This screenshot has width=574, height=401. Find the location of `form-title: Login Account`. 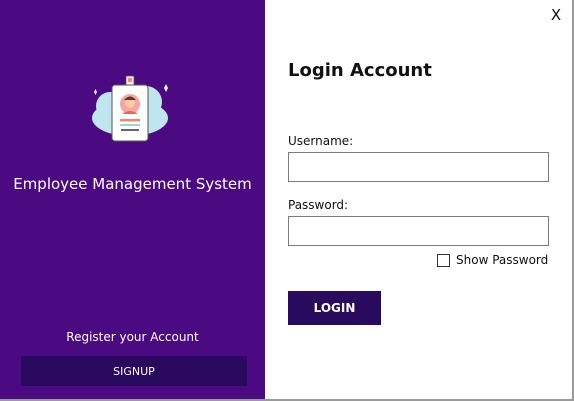

form-title: Login Account is located at coordinates (360, 70).